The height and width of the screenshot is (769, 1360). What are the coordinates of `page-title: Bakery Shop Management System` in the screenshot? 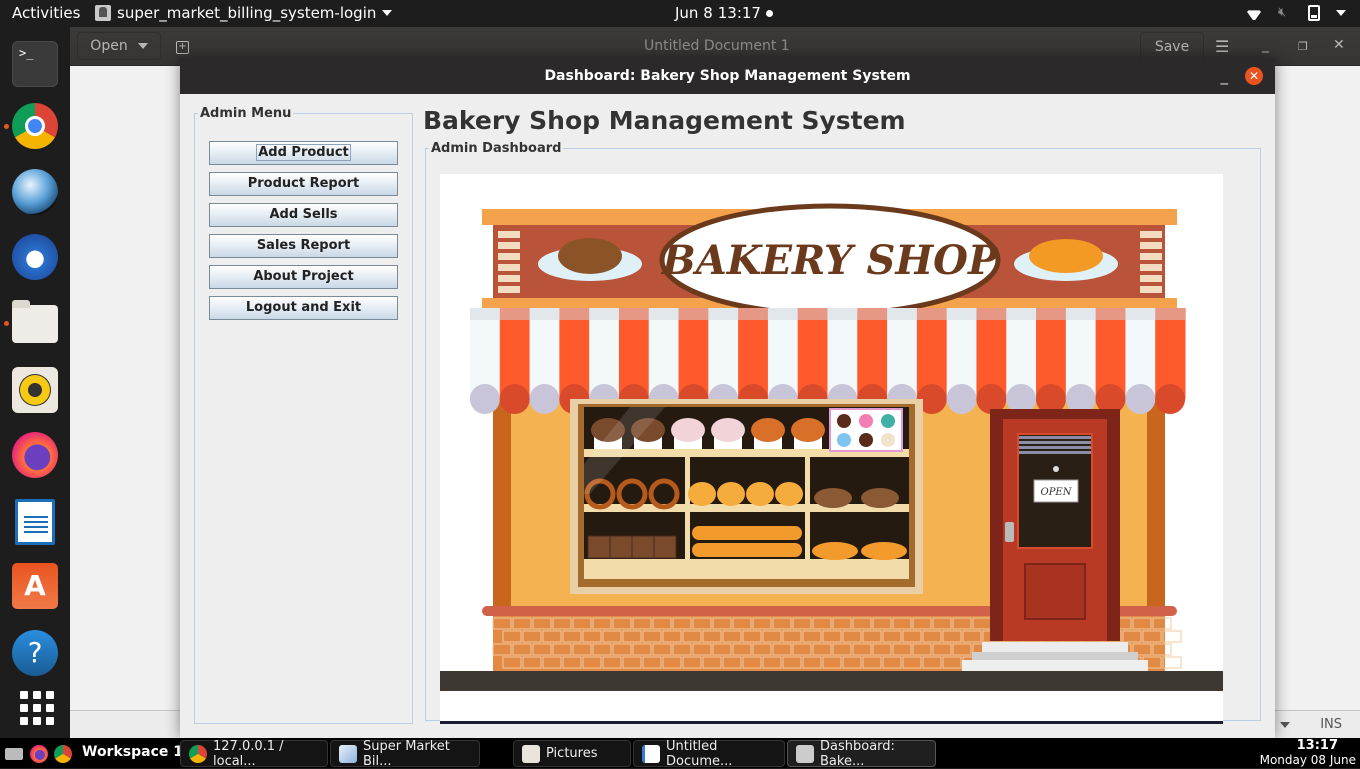 It's located at (664, 120).